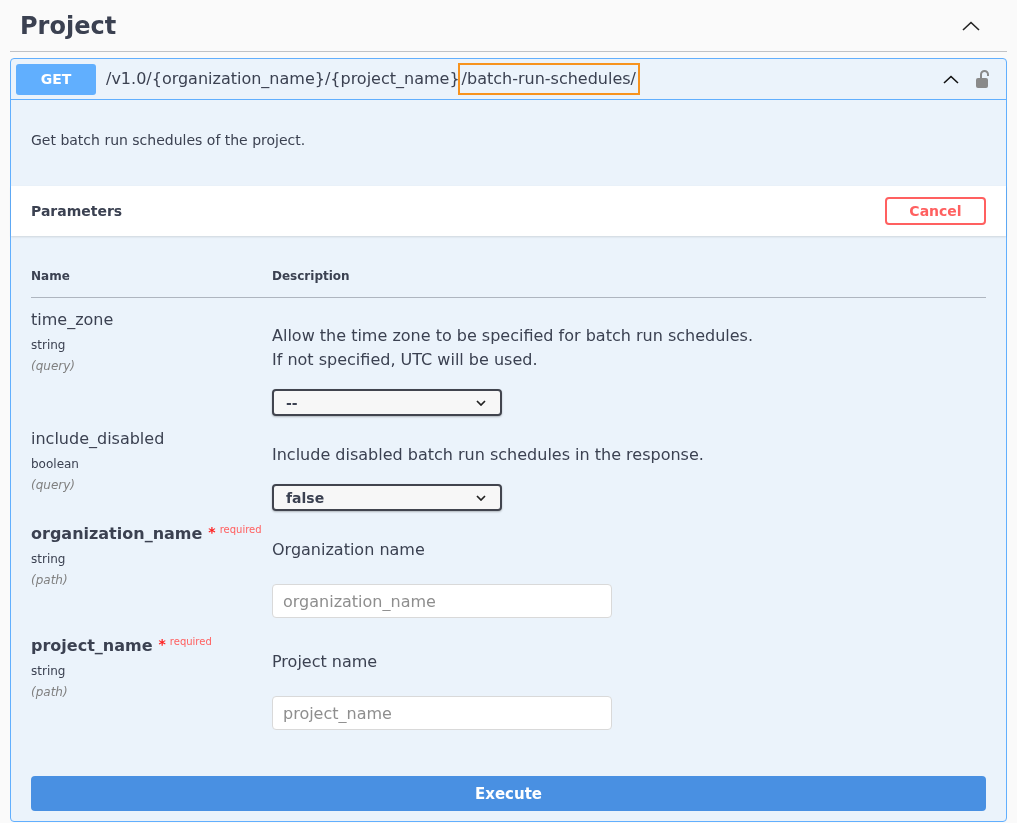 The width and height of the screenshot is (1017, 823). Describe the element at coordinates (117, 534) in the screenshot. I see `parameter-name: organization_name` at that location.